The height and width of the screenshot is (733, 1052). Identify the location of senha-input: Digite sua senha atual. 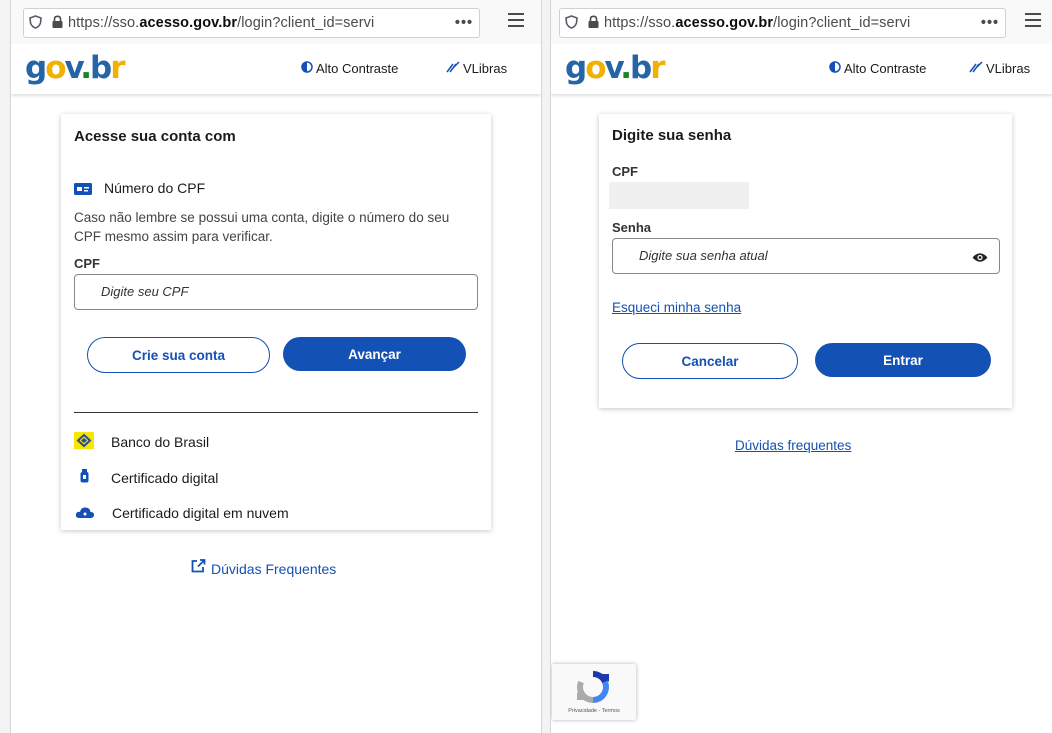
(806, 256).